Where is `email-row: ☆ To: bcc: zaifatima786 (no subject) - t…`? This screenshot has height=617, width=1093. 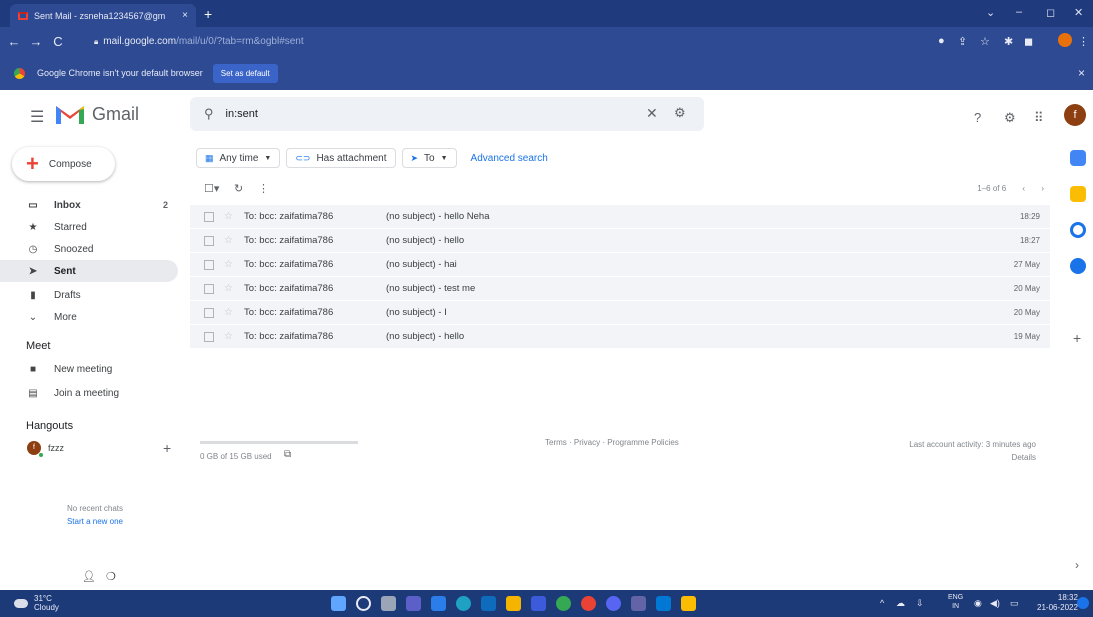 email-row: ☆ To: bcc: zaifatima786 (no subject) - t… is located at coordinates (620, 289).